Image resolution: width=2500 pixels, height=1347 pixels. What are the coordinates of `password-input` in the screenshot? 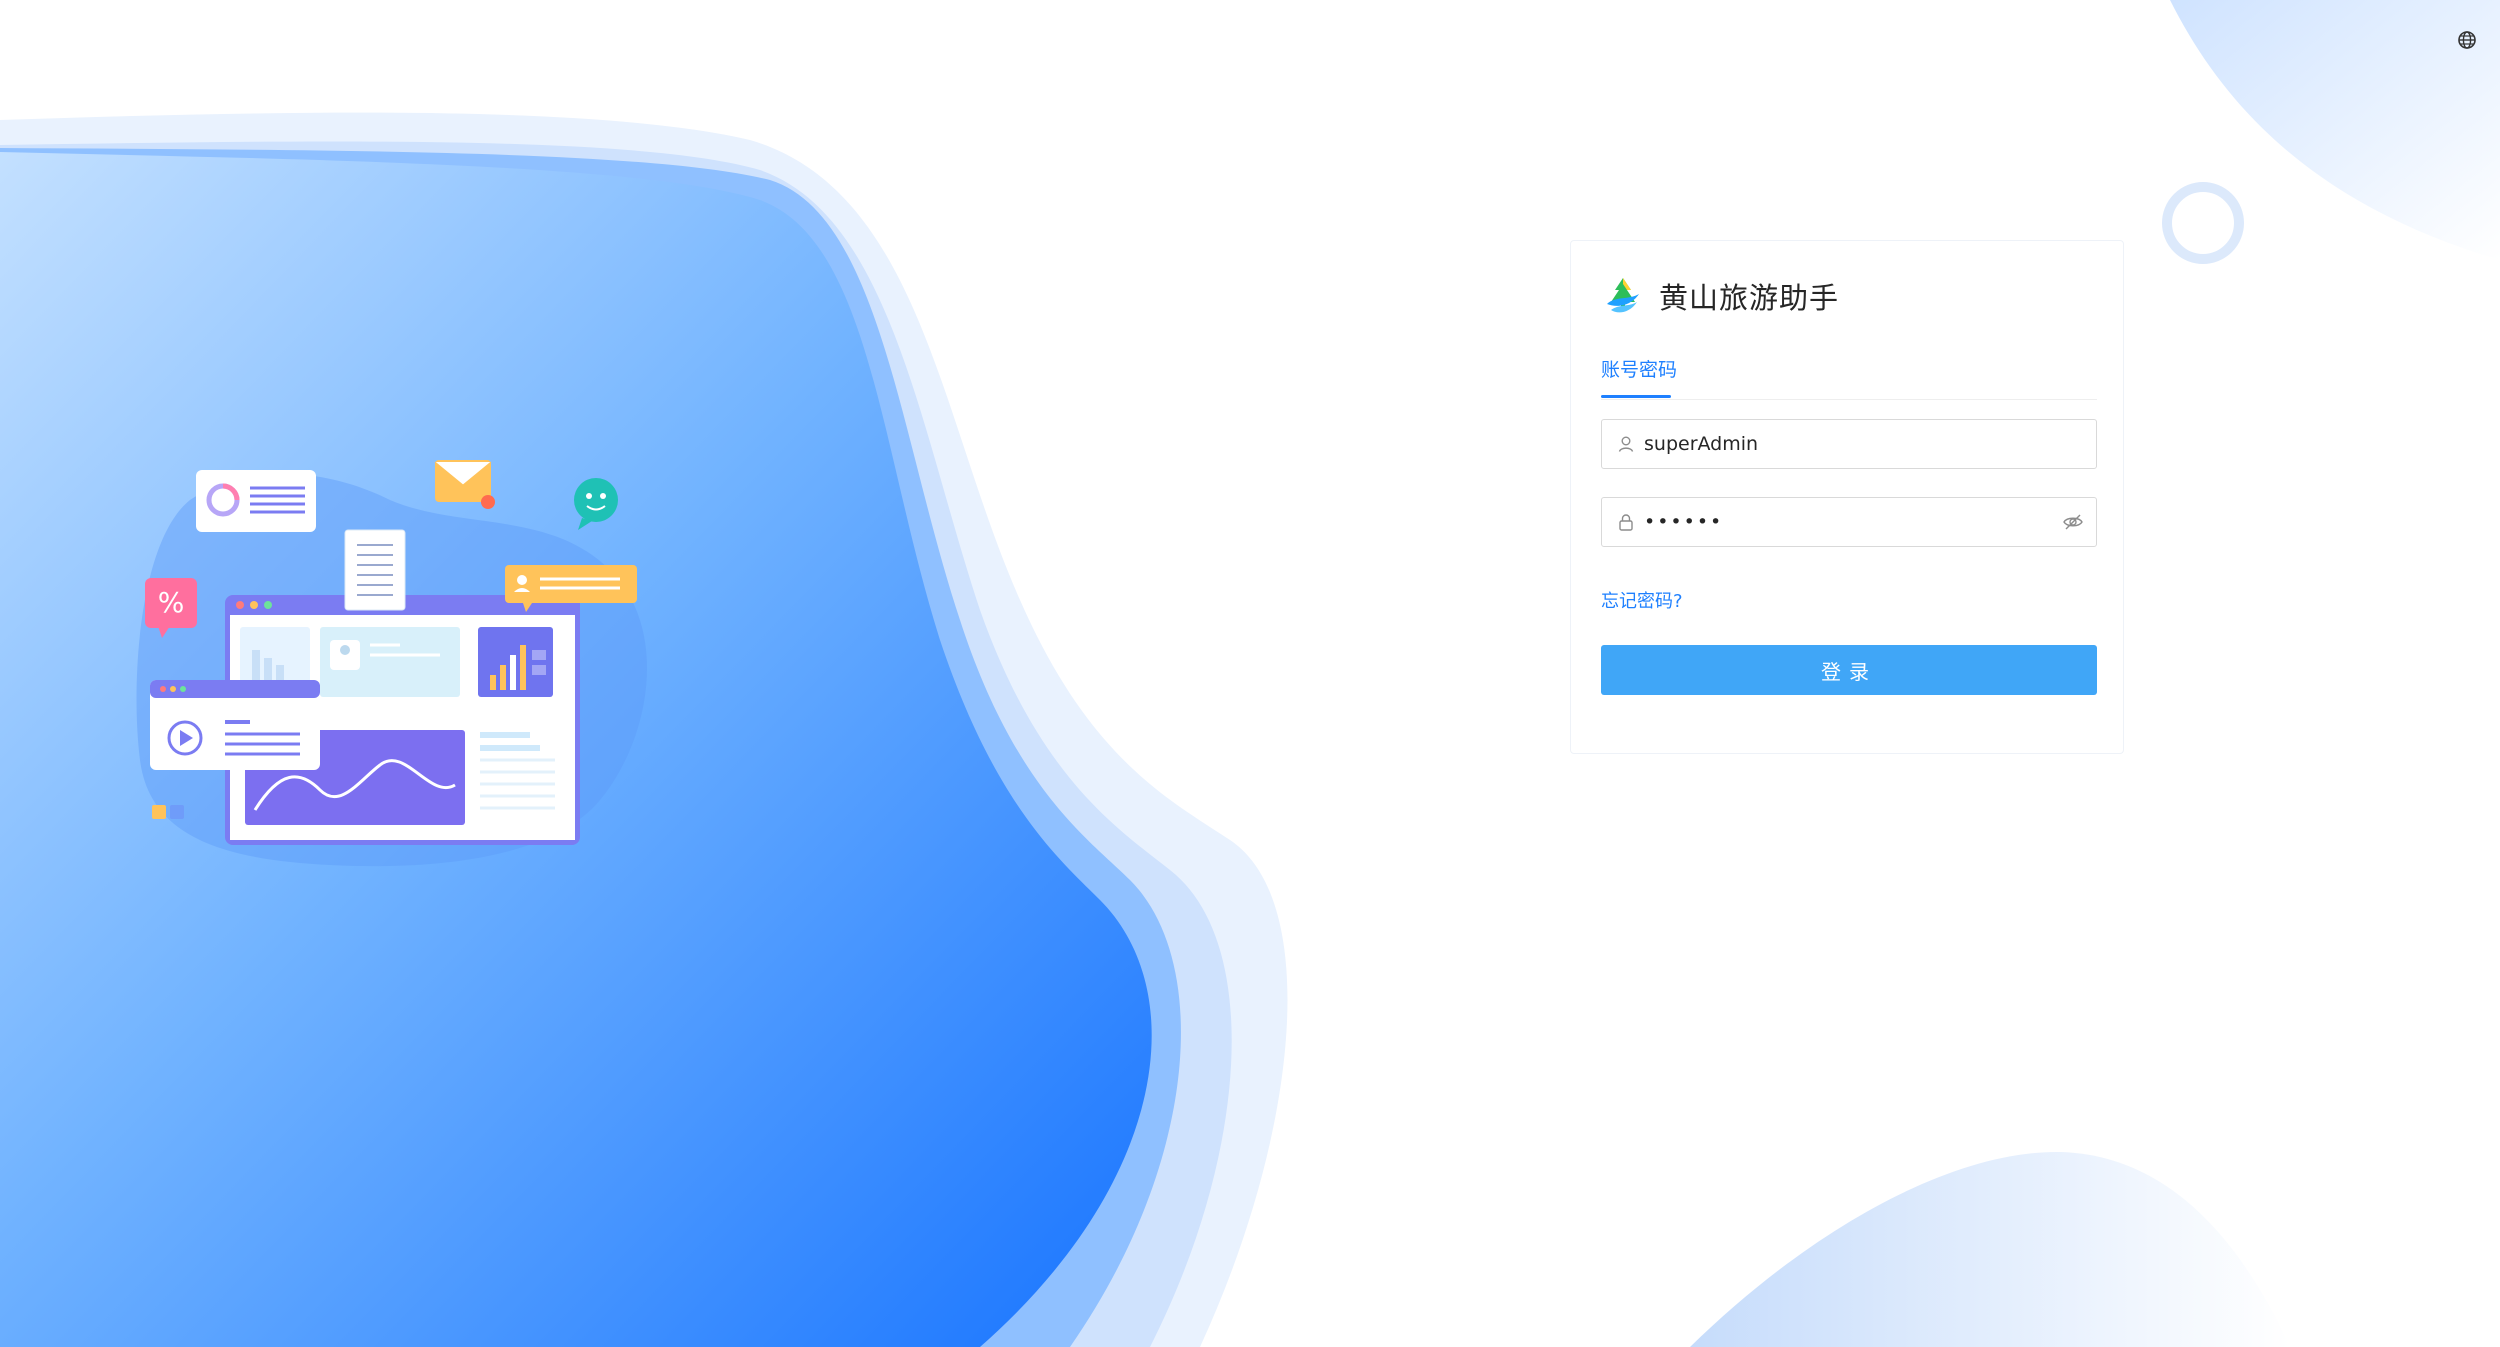 It's located at (1853, 522).